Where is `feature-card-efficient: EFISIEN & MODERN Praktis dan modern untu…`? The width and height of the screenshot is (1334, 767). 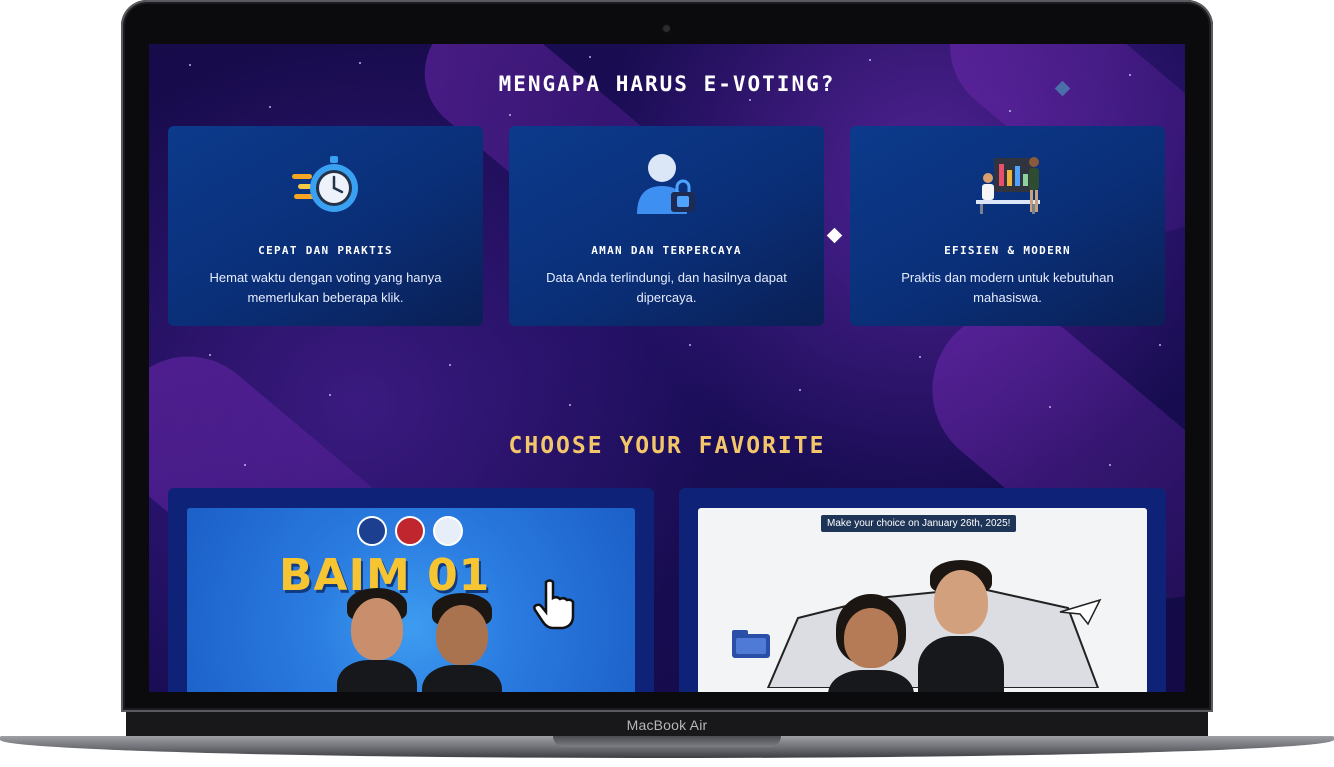 feature-card-efficient: EFISIEN & MODERN Praktis dan modern untu… is located at coordinates (1007, 226).